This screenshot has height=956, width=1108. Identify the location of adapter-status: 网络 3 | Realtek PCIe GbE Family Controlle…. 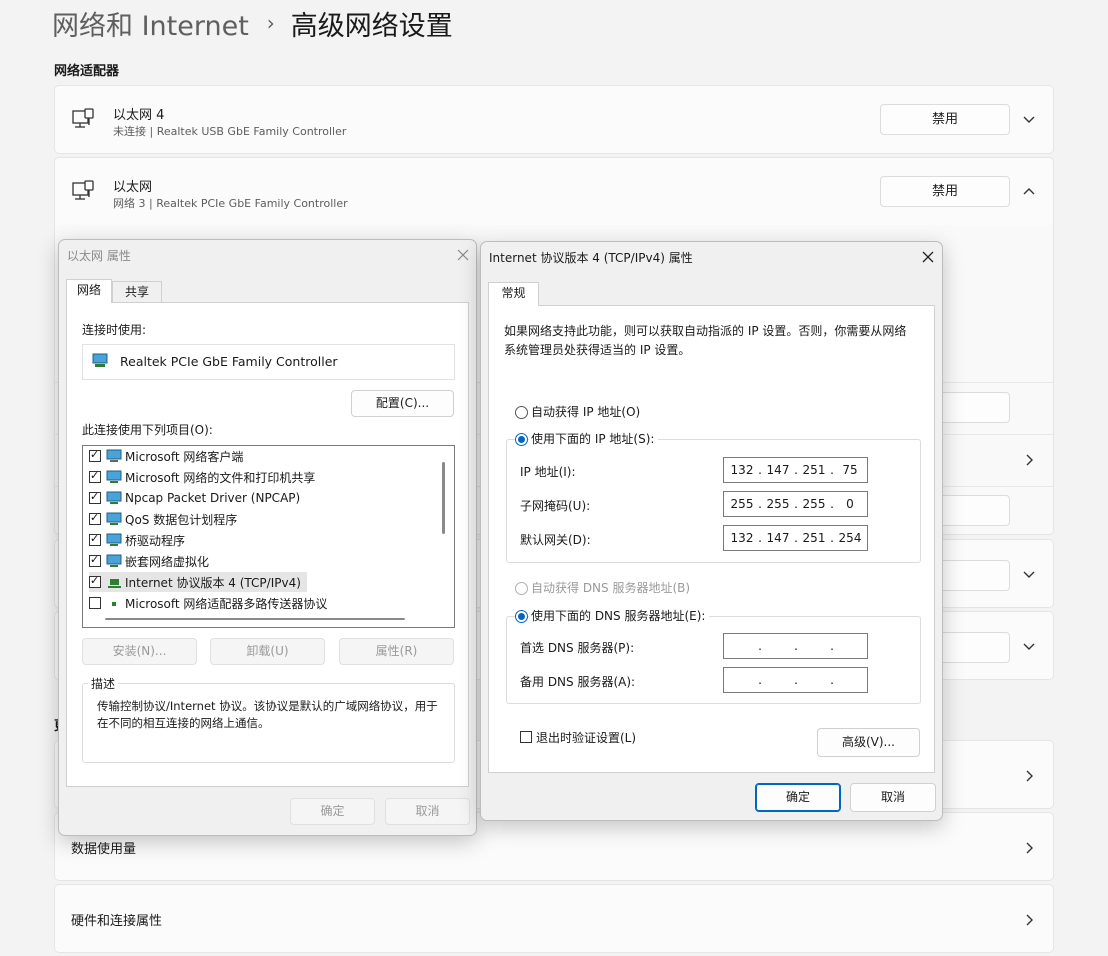
(230, 203).